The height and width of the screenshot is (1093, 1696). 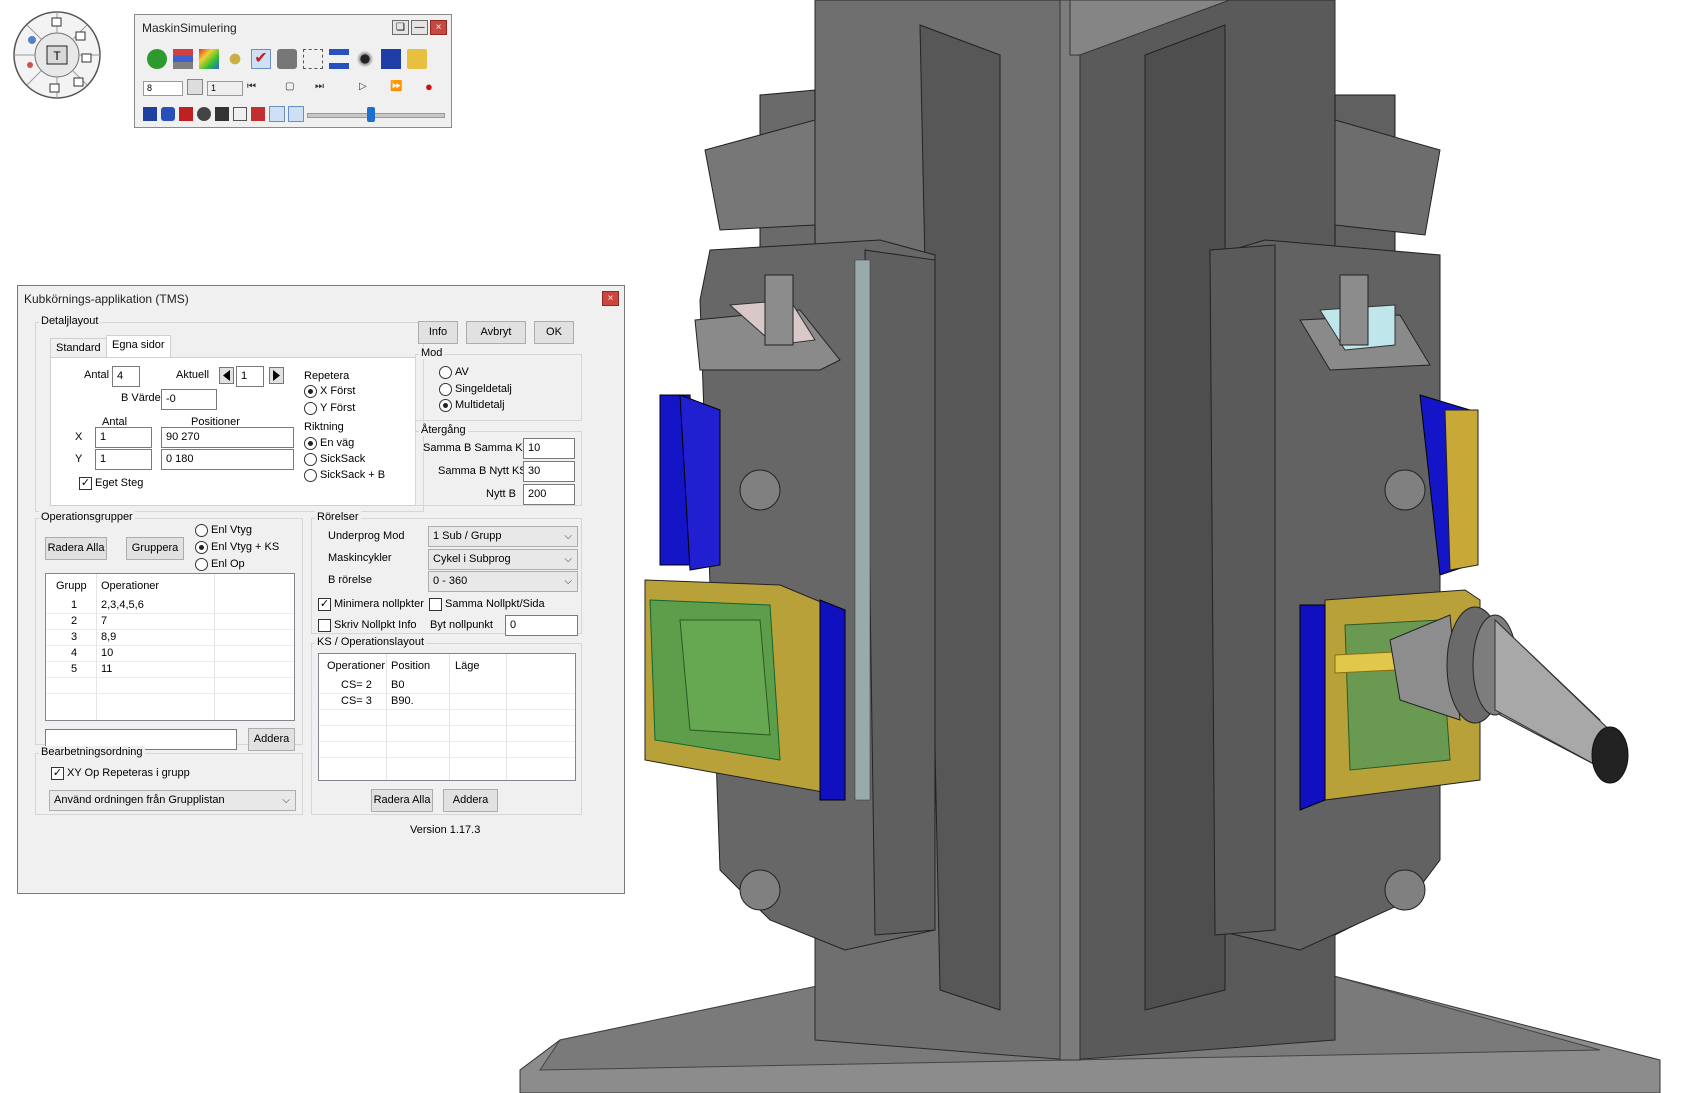 I want to click on underprog-mod-select: 1 Sub / Grupp ⌵, so click(x=503, y=536).